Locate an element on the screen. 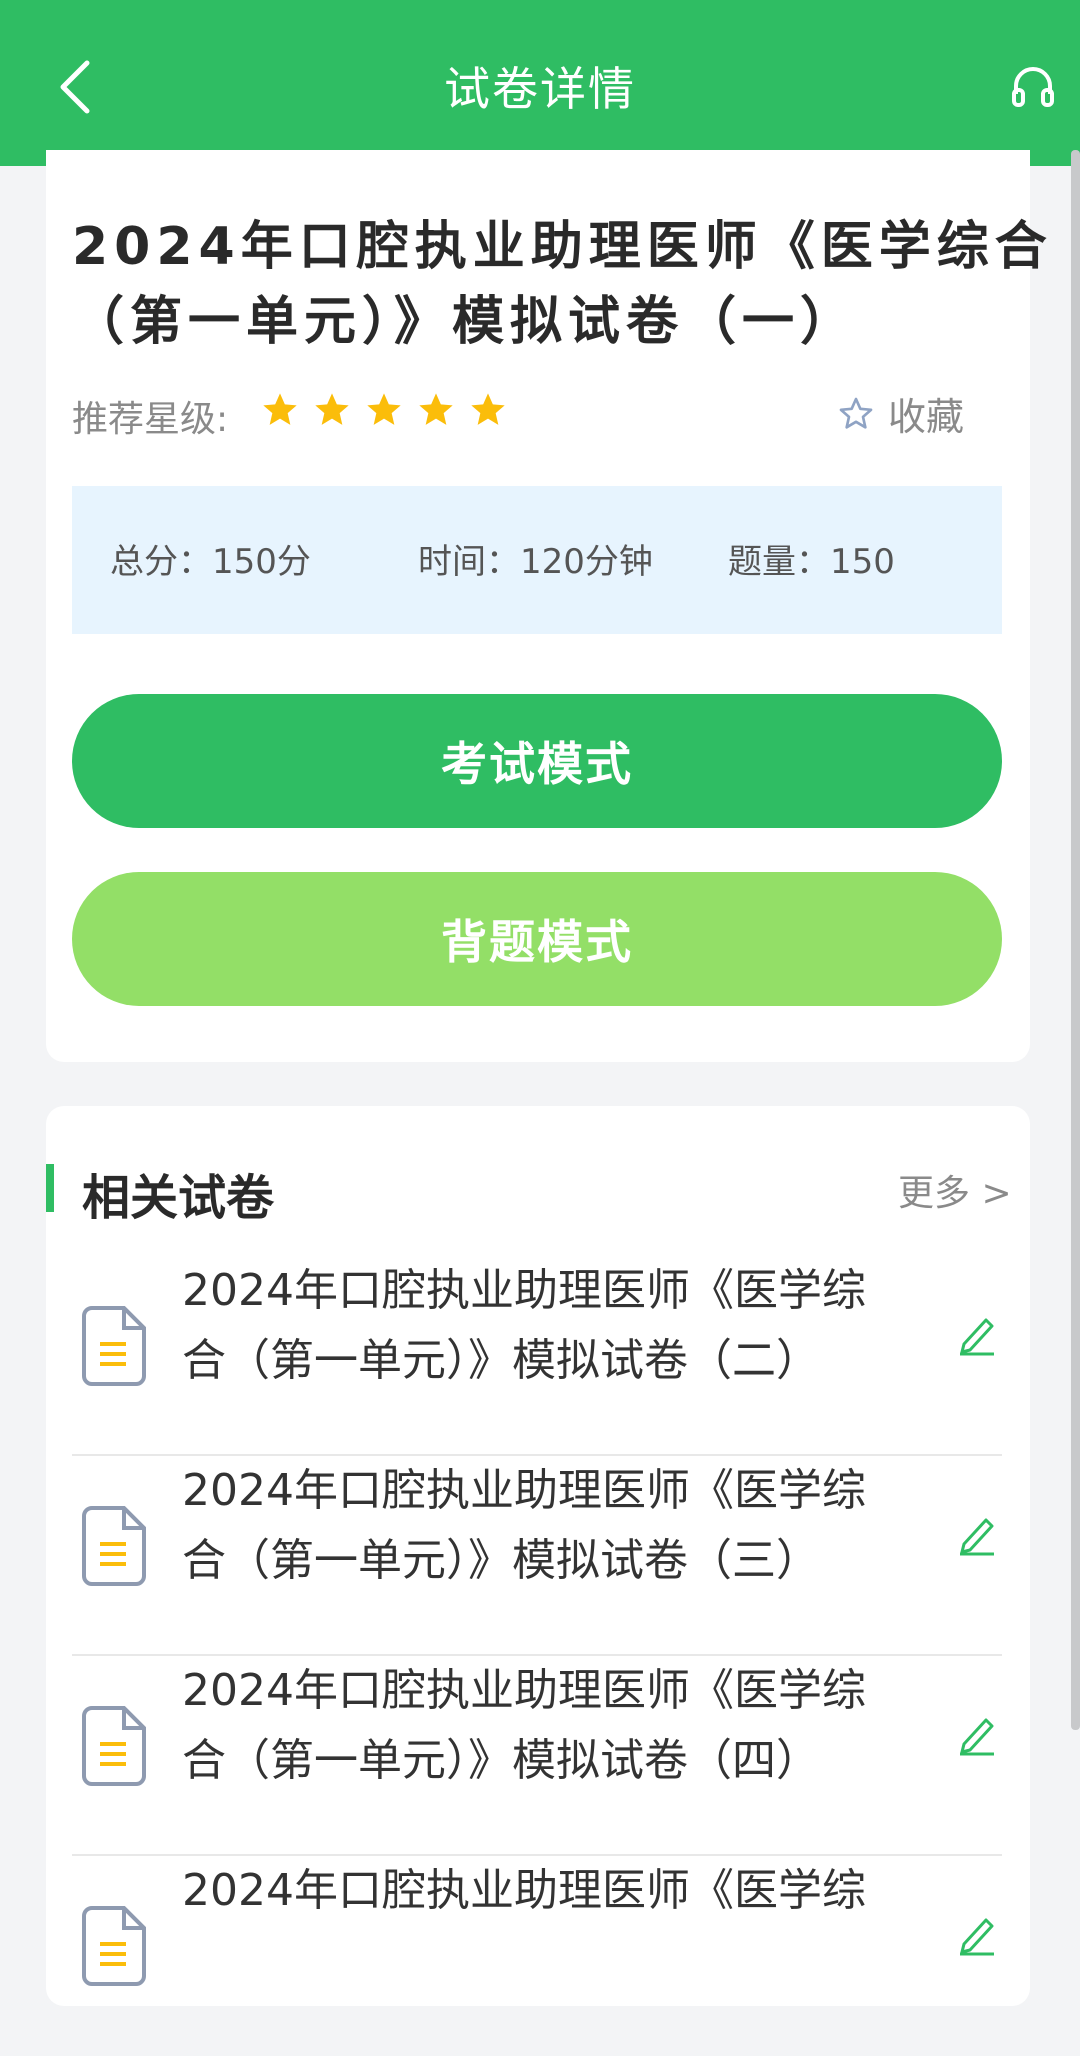  list-item: 2024年口腔执业助理医师《医学综 is located at coordinates (537, 1956).